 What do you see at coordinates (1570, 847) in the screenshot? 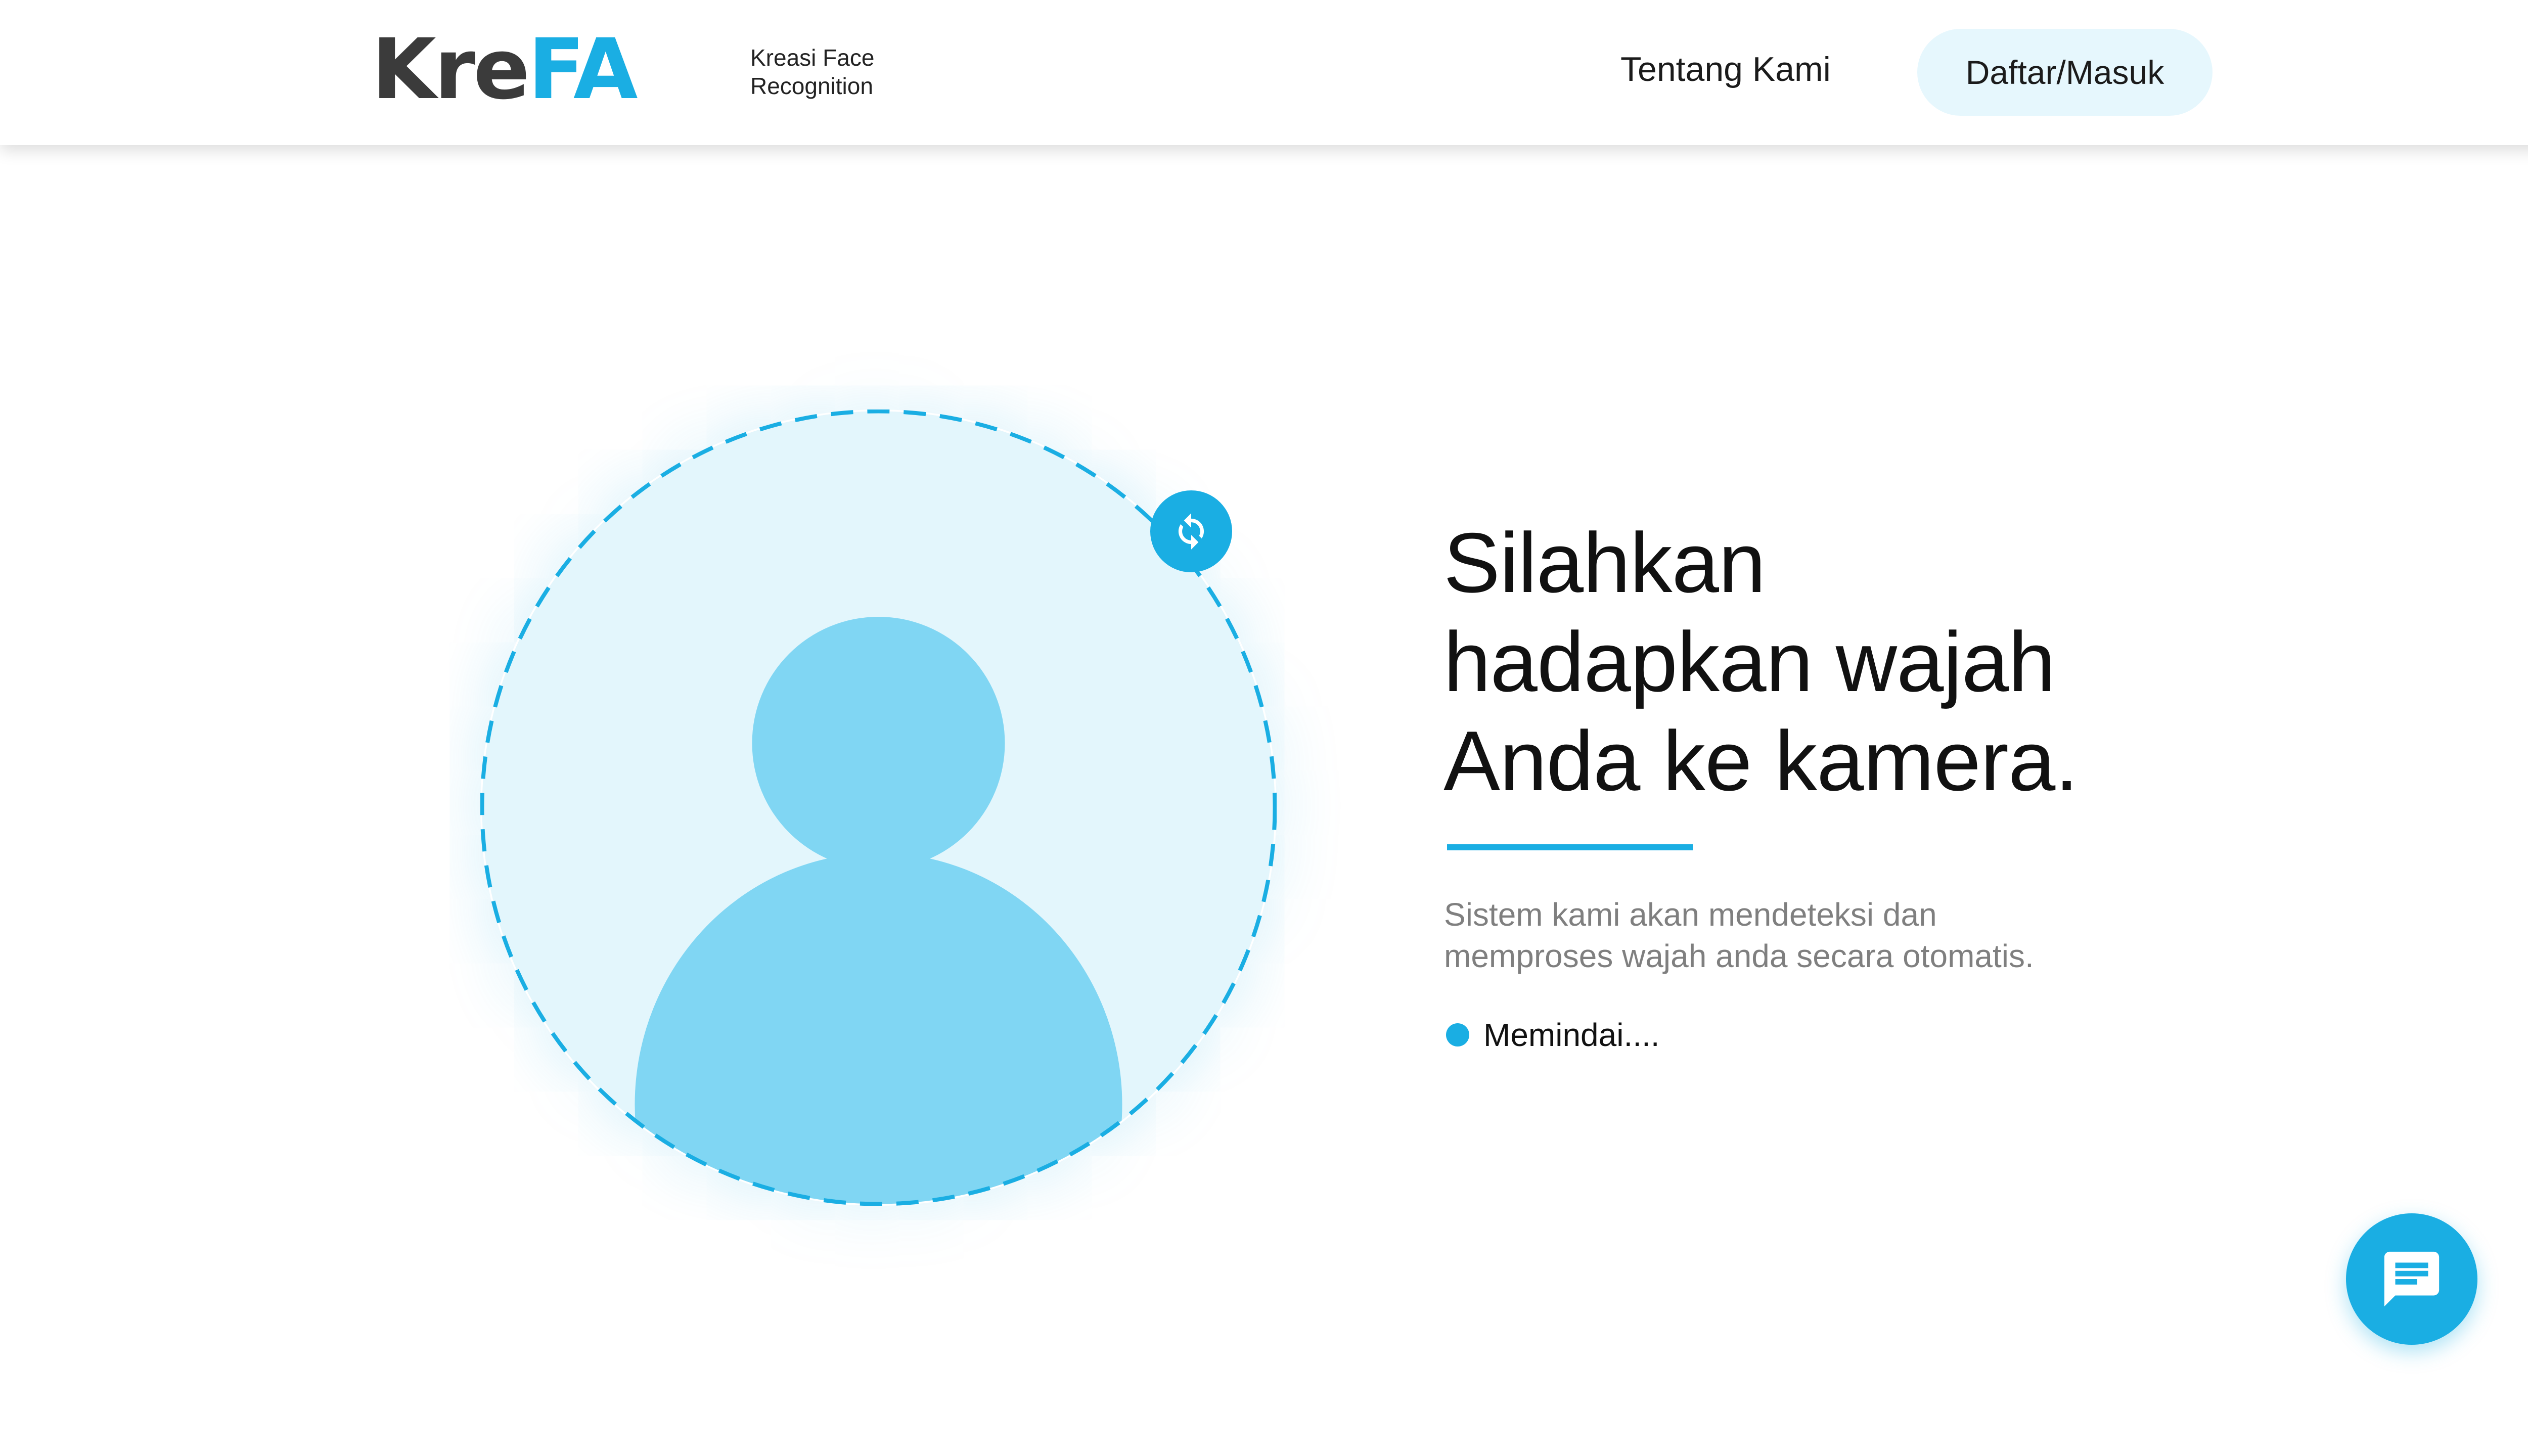
I see `accent-divider` at bounding box center [1570, 847].